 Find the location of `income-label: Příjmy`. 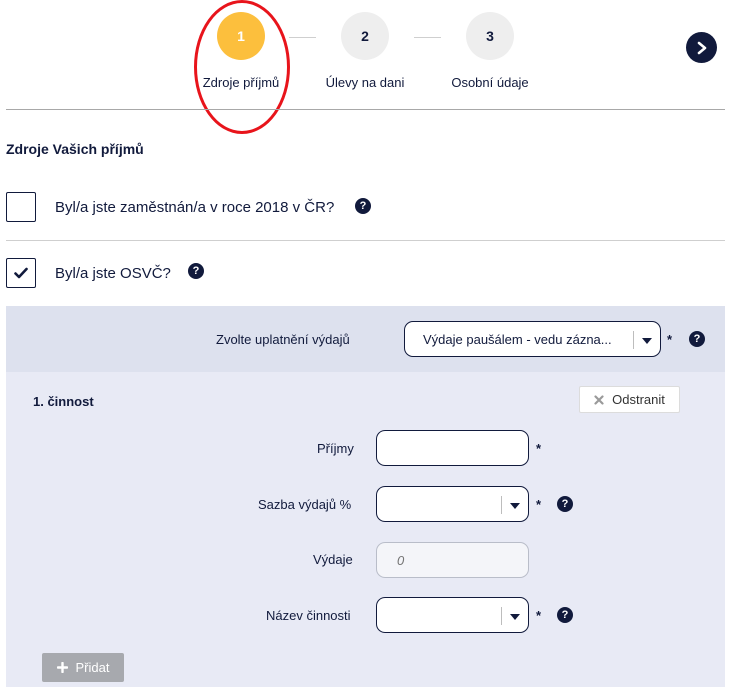

income-label: Příjmy is located at coordinates (335, 448).